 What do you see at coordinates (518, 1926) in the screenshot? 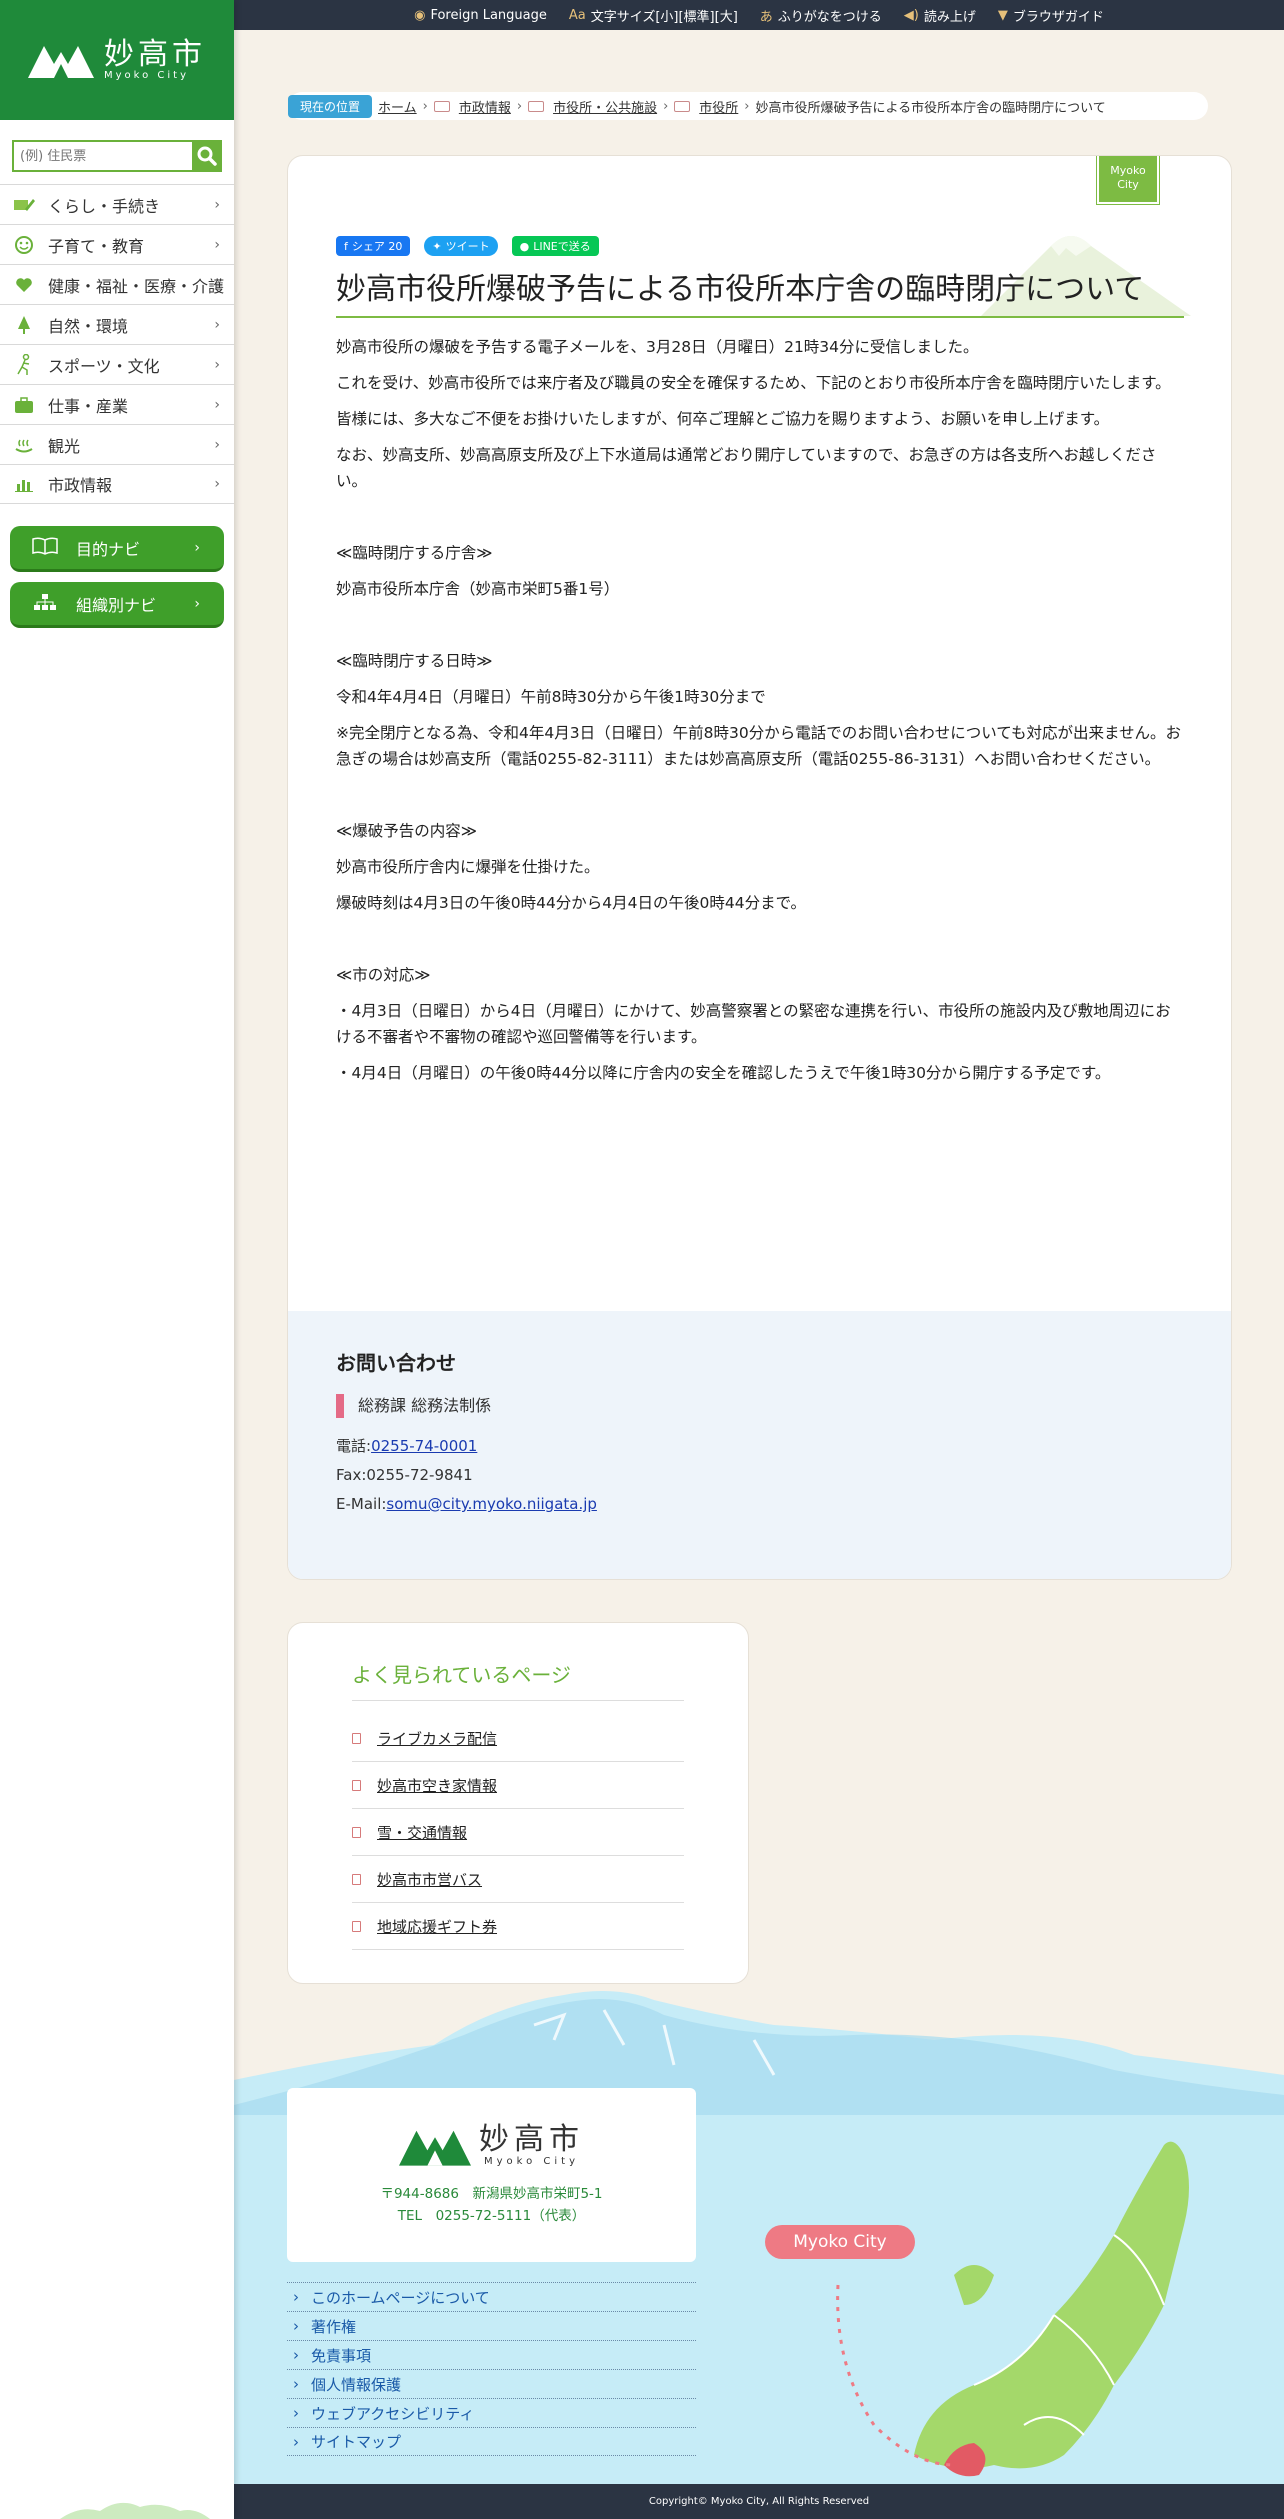
I see `list-item: 地域応援ギフト券` at bounding box center [518, 1926].